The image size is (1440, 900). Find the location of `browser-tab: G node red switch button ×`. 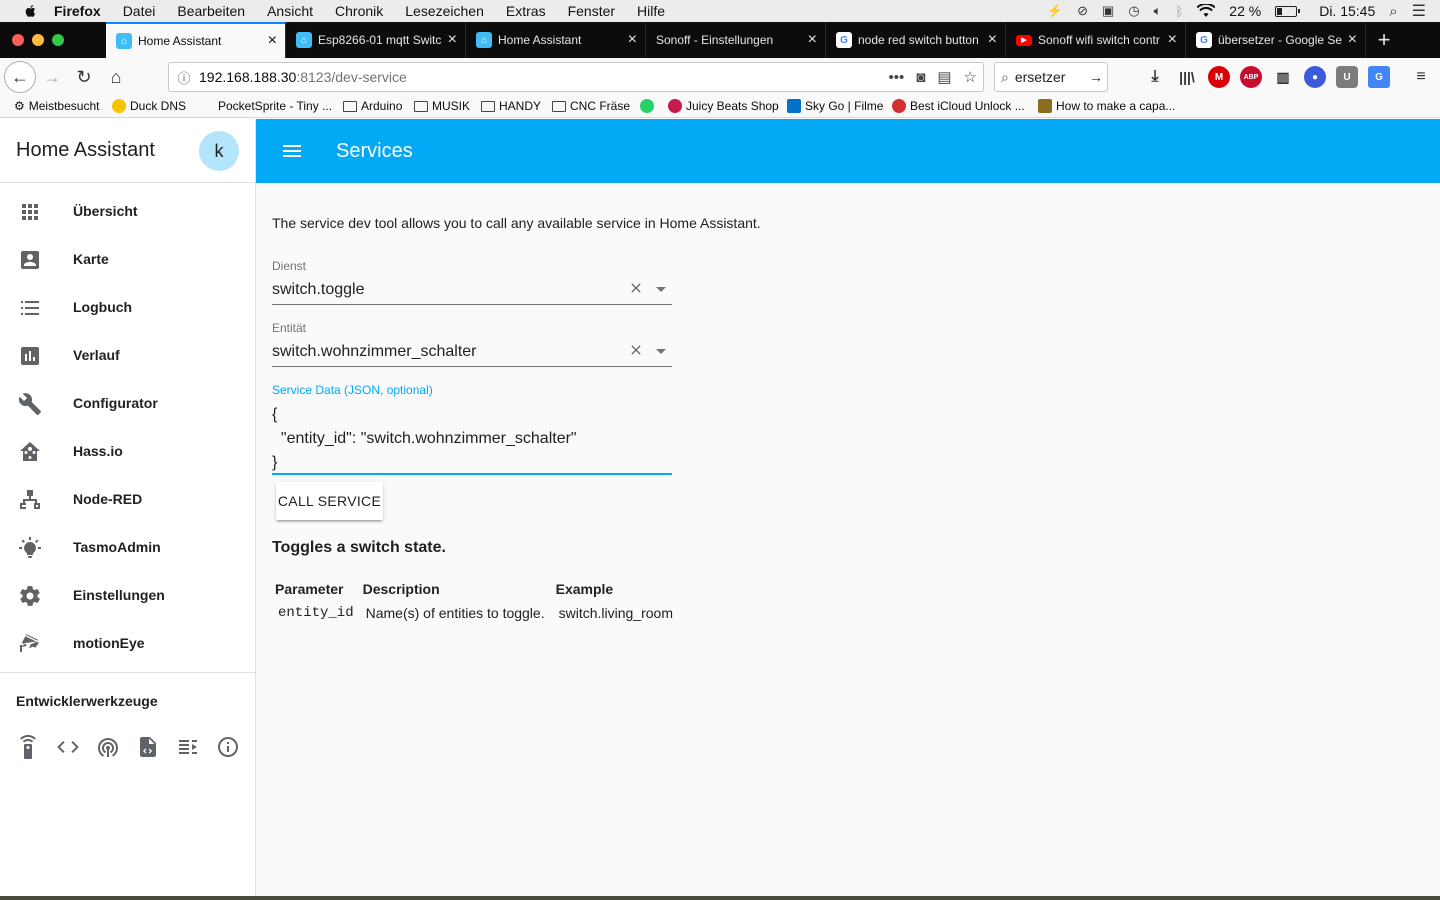

browser-tab: G node red switch button × is located at coordinates (916, 40).